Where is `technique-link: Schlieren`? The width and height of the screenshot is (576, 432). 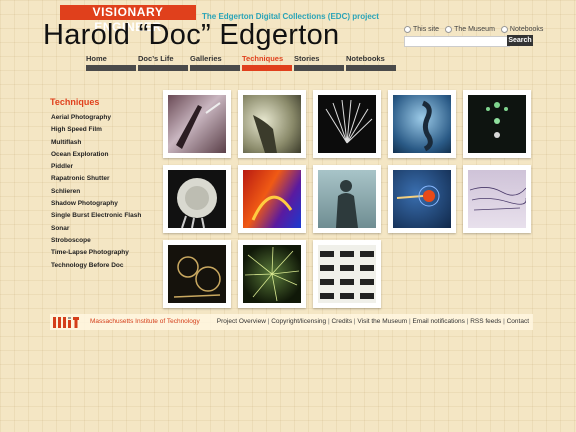 technique-link: Schlieren is located at coordinates (96, 192).